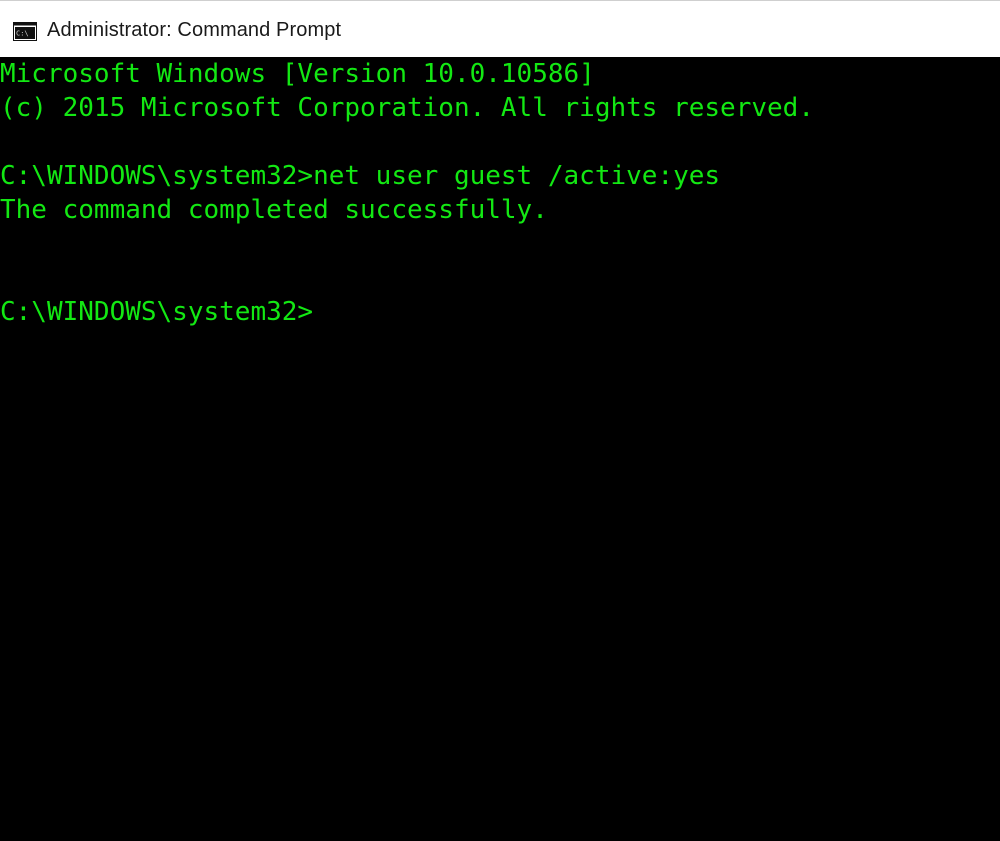 Image resolution: width=1000 pixels, height=841 pixels. Describe the element at coordinates (22, 34) in the screenshot. I see `svg-text: C:\` at that location.